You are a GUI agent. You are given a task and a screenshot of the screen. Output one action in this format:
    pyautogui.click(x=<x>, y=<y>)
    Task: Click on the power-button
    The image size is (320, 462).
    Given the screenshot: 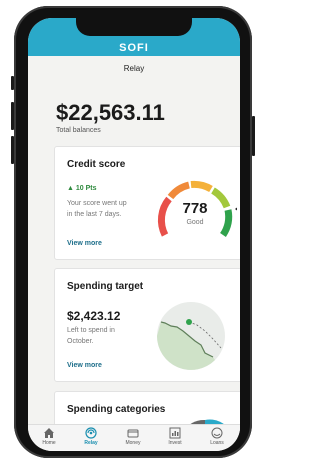 What is the action you would take?
    pyautogui.click(x=253, y=136)
    